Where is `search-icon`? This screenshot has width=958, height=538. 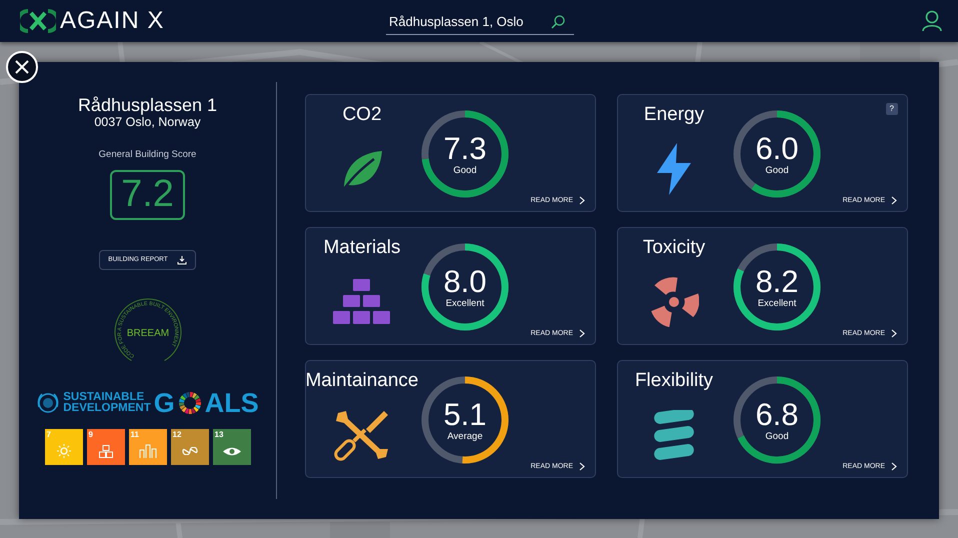 search-icon is located at coordinates (558, 21).